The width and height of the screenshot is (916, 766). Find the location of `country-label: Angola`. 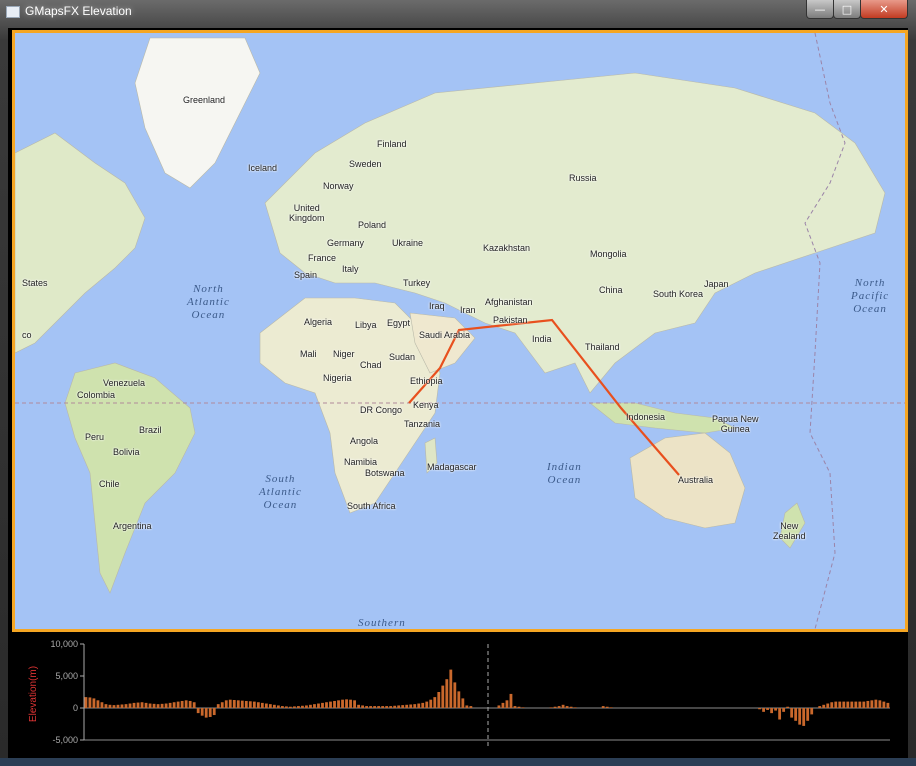

country-label: Angola is located at coordinates (364, 441).